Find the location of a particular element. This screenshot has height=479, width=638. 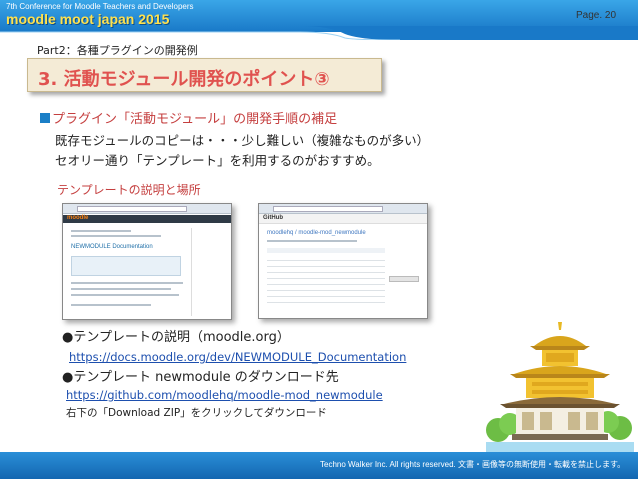

bullet-square-icon is located at coordinates (45, 118).